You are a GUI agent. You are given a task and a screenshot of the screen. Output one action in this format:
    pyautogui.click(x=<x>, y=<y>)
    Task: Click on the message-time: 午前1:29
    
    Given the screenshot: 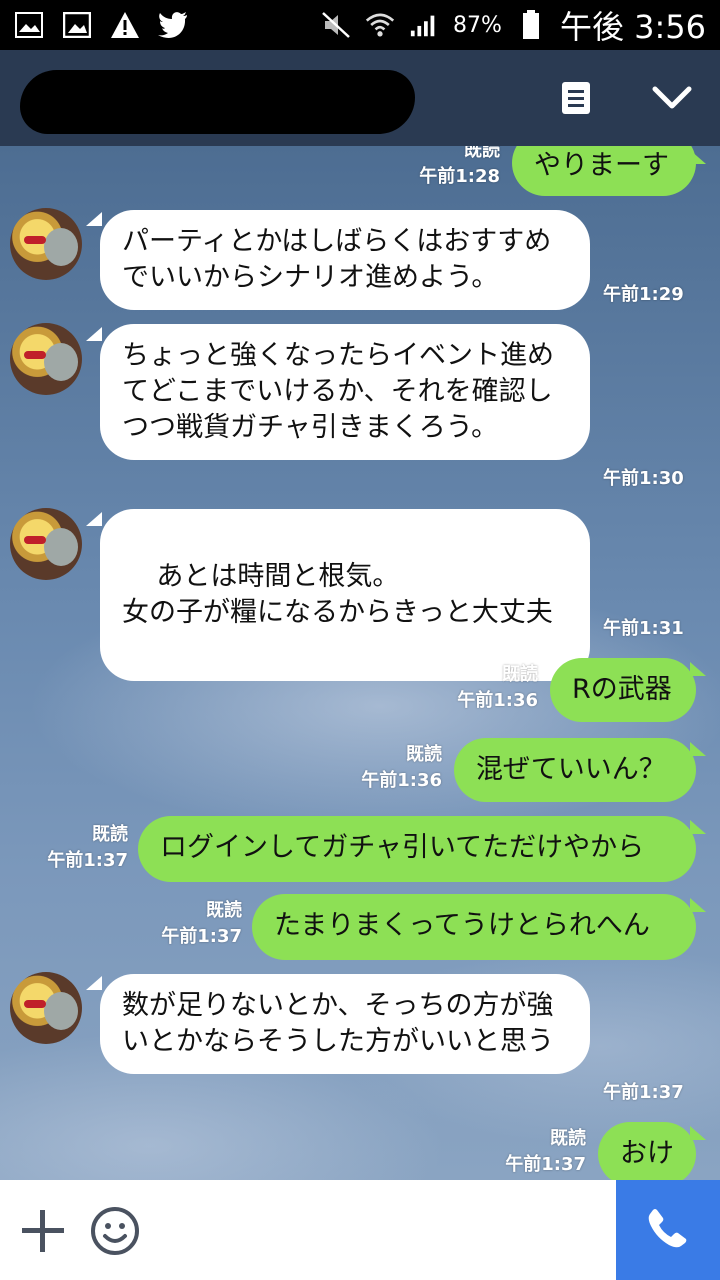 What is the action you would take?
    pyautogui.click(x=643, y=294)
    